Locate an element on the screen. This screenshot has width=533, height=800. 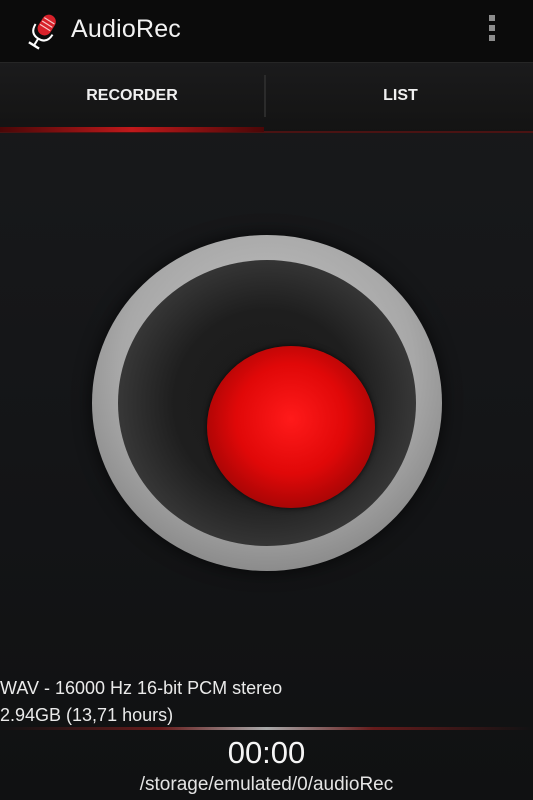
tab-list-label: LIST is located at coordinates (400, 95).